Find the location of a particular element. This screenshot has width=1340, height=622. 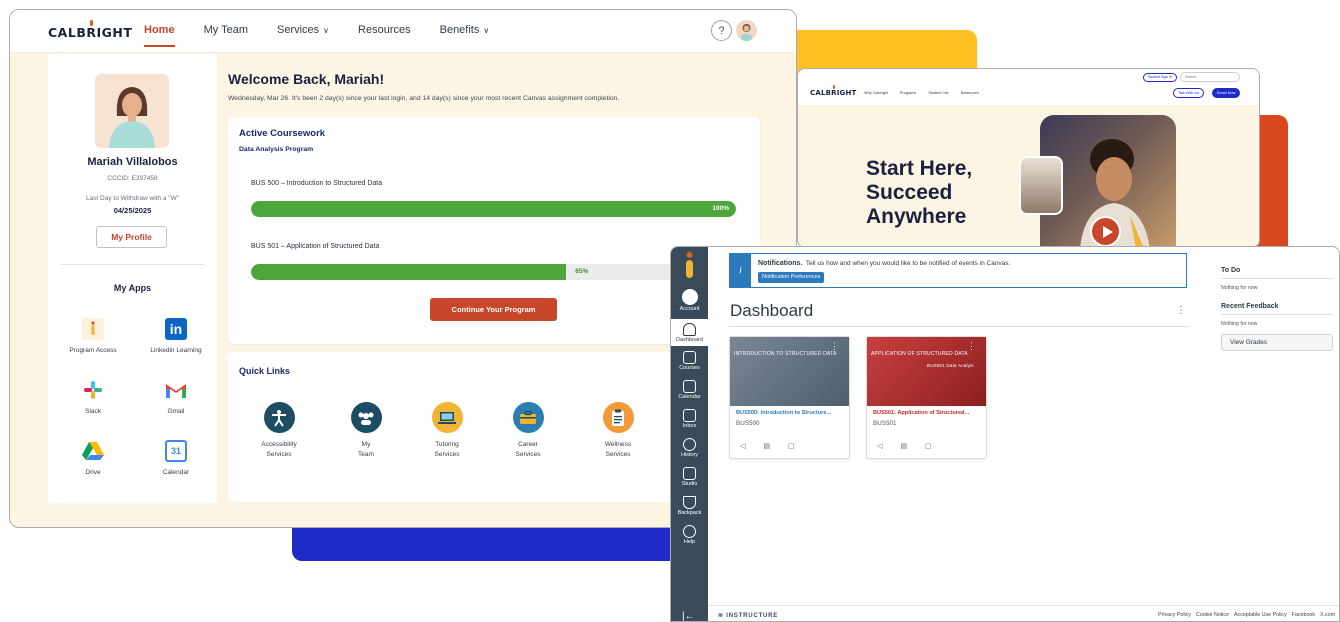

label-line: Services is located at coordinates (447, 454).